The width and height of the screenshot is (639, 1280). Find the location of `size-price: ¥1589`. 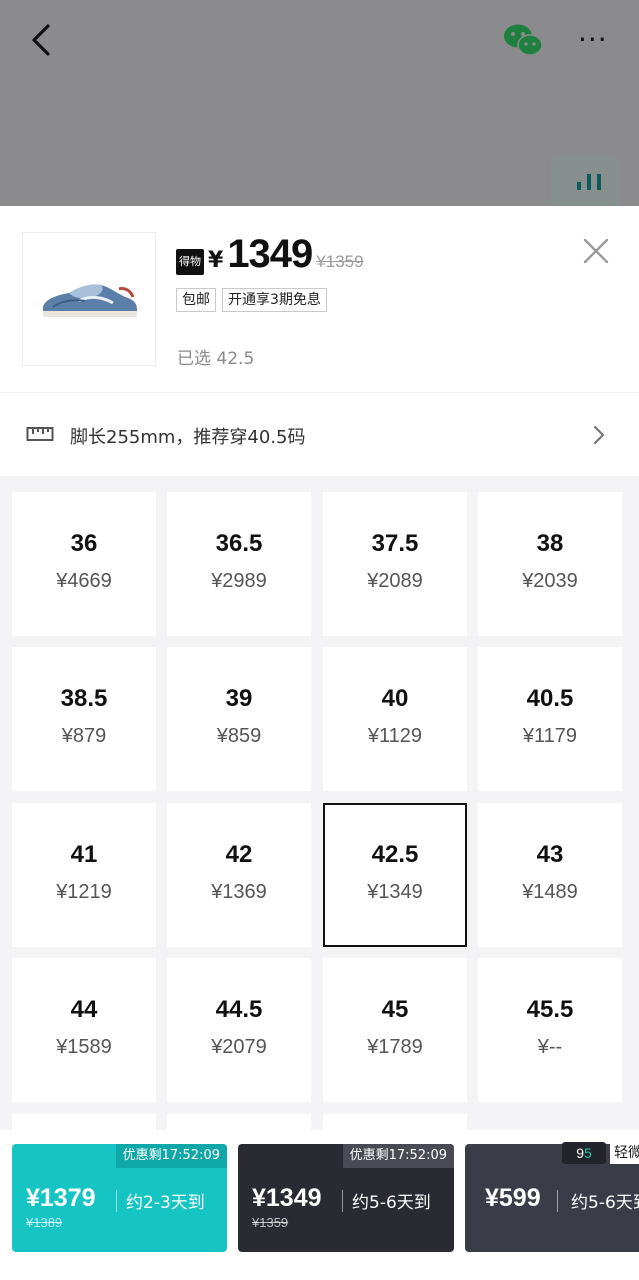

size-price: ¥1589 is located at coordinates (84, 1047).